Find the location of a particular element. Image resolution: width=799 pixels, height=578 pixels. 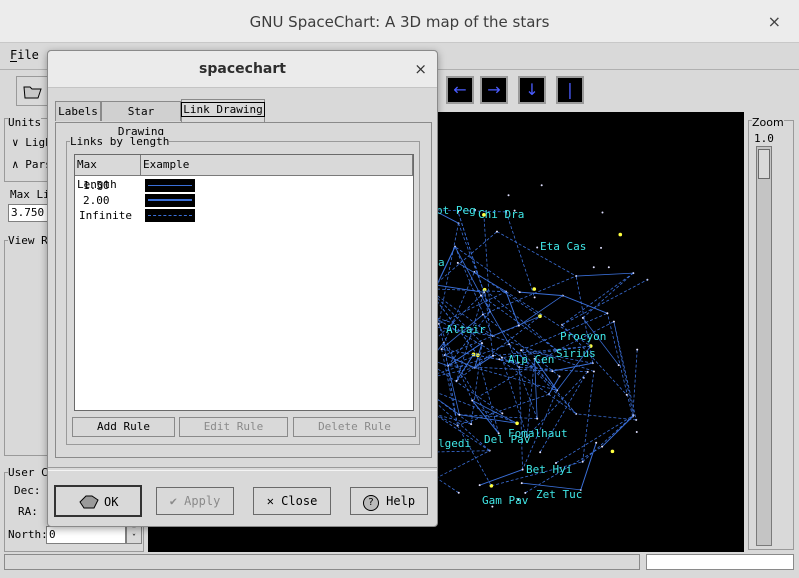

menu-file: File is located at coordinates (24, 55).